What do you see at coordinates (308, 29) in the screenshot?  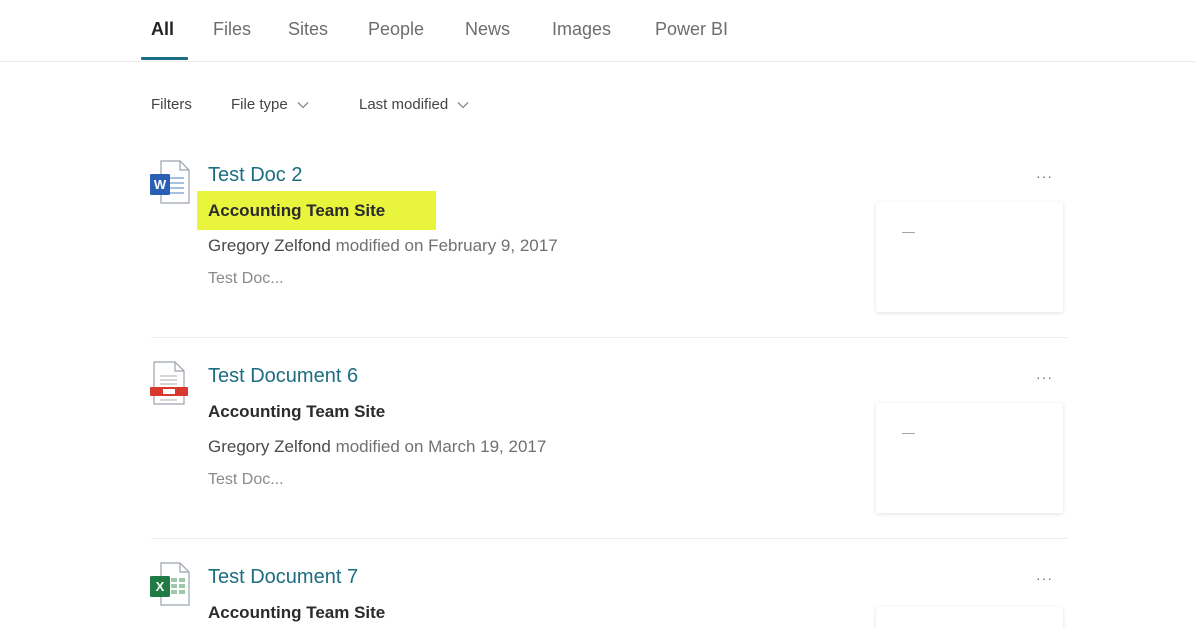 I see `tab-sites: Sites` at bounding box center [308, 29].